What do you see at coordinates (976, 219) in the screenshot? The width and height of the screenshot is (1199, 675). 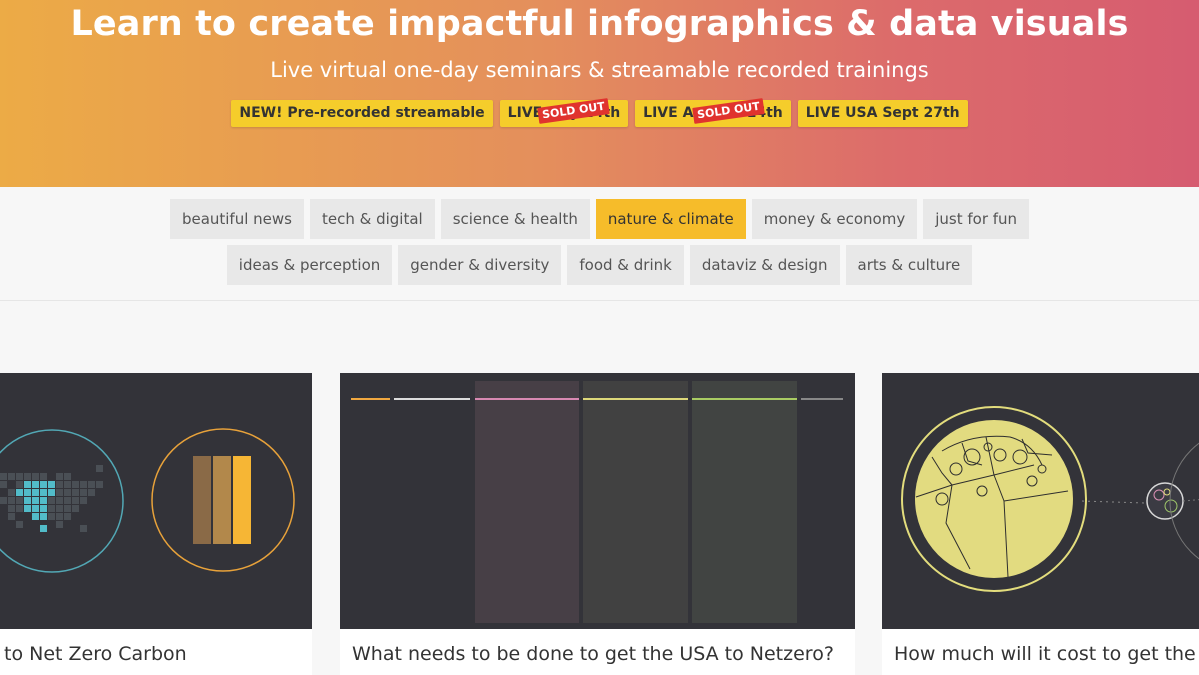 I see `tag-just-for-fun: just for fun` at bounding box center [976, 219].